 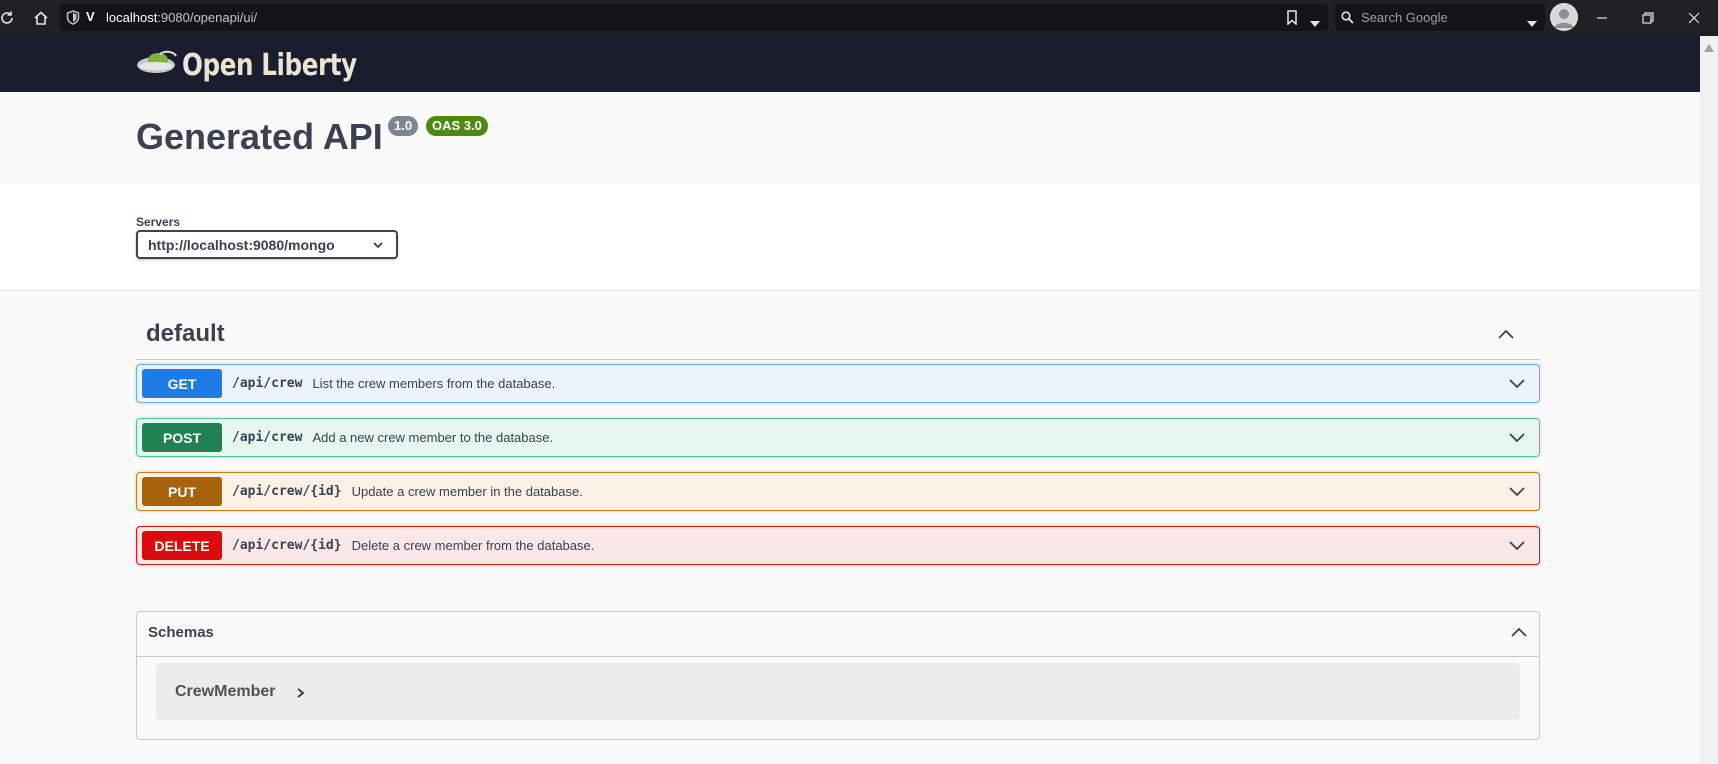 I want to click on search-box: Search Google, so click(x=1440, y=17).